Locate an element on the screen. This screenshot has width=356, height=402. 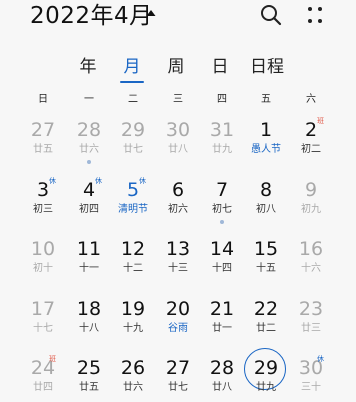
day-cell: 19 十九 is located at coordinates (133, 320).